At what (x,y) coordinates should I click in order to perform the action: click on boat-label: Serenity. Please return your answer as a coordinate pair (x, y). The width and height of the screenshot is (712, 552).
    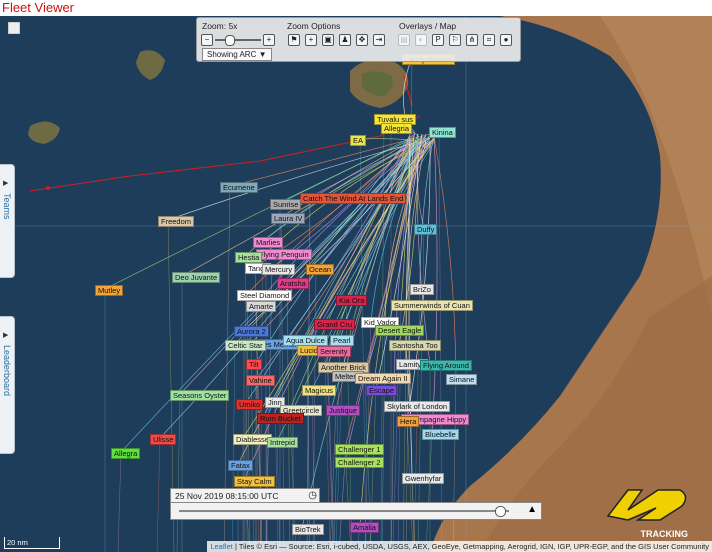
    Looking at the image, I should click on (334, 351).